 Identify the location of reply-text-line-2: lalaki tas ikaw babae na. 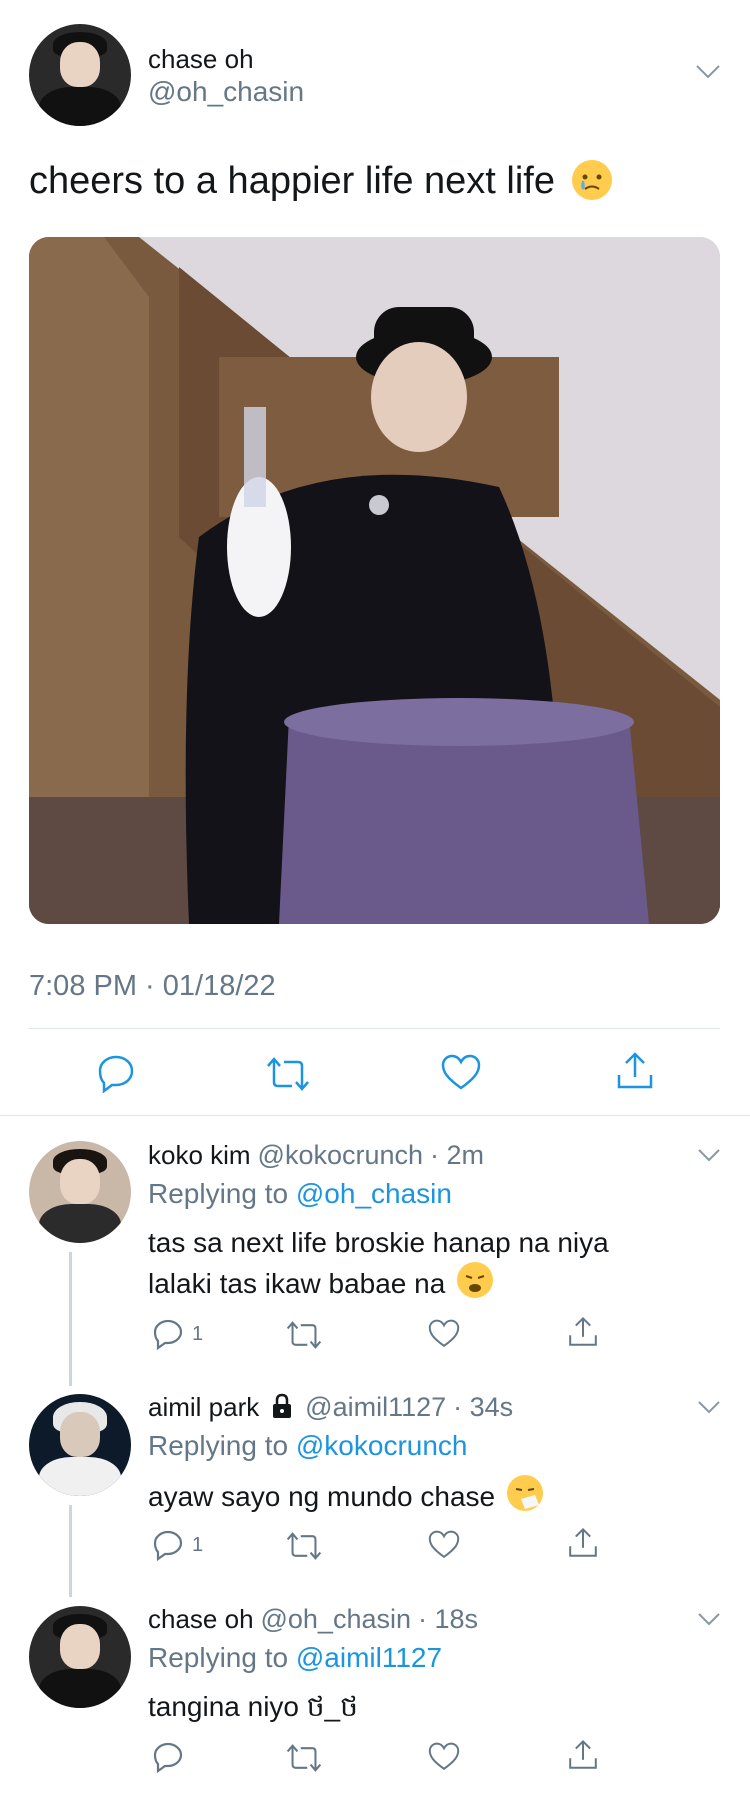
(433, 1282).